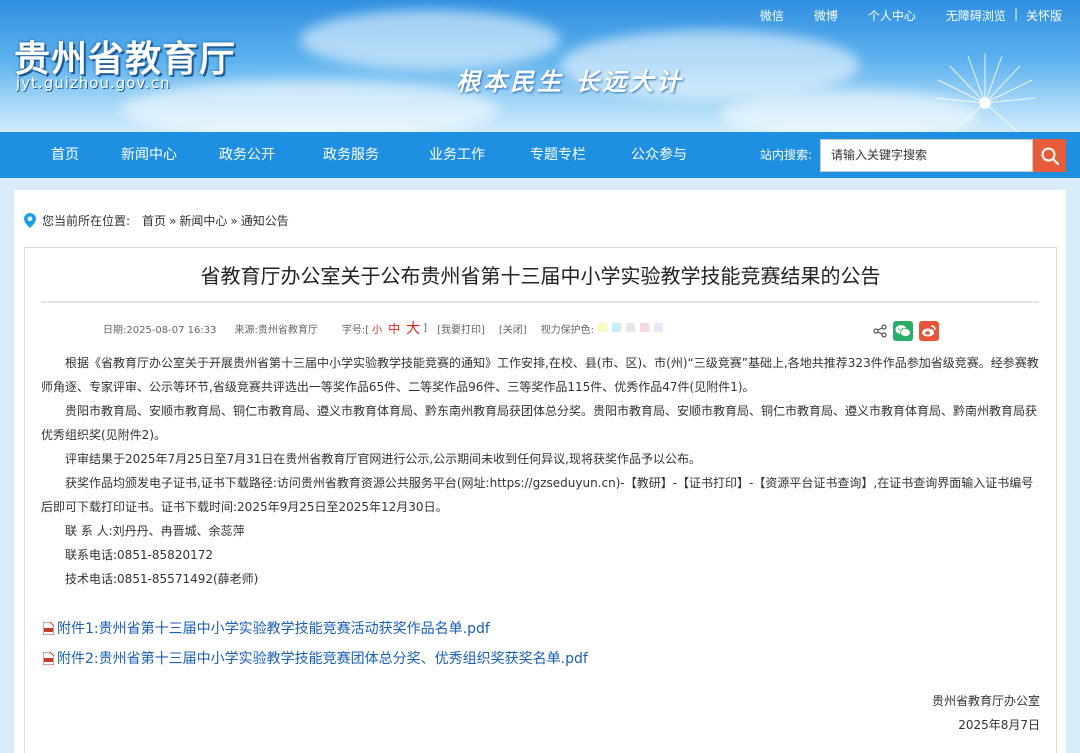  Describe the element at coordinates (540, 276) in the screenshot. I see `article-title: 省教育厅办公室关于公布贵州省第十三届中小学实验教学技能竞赛结果的公告` at that location.